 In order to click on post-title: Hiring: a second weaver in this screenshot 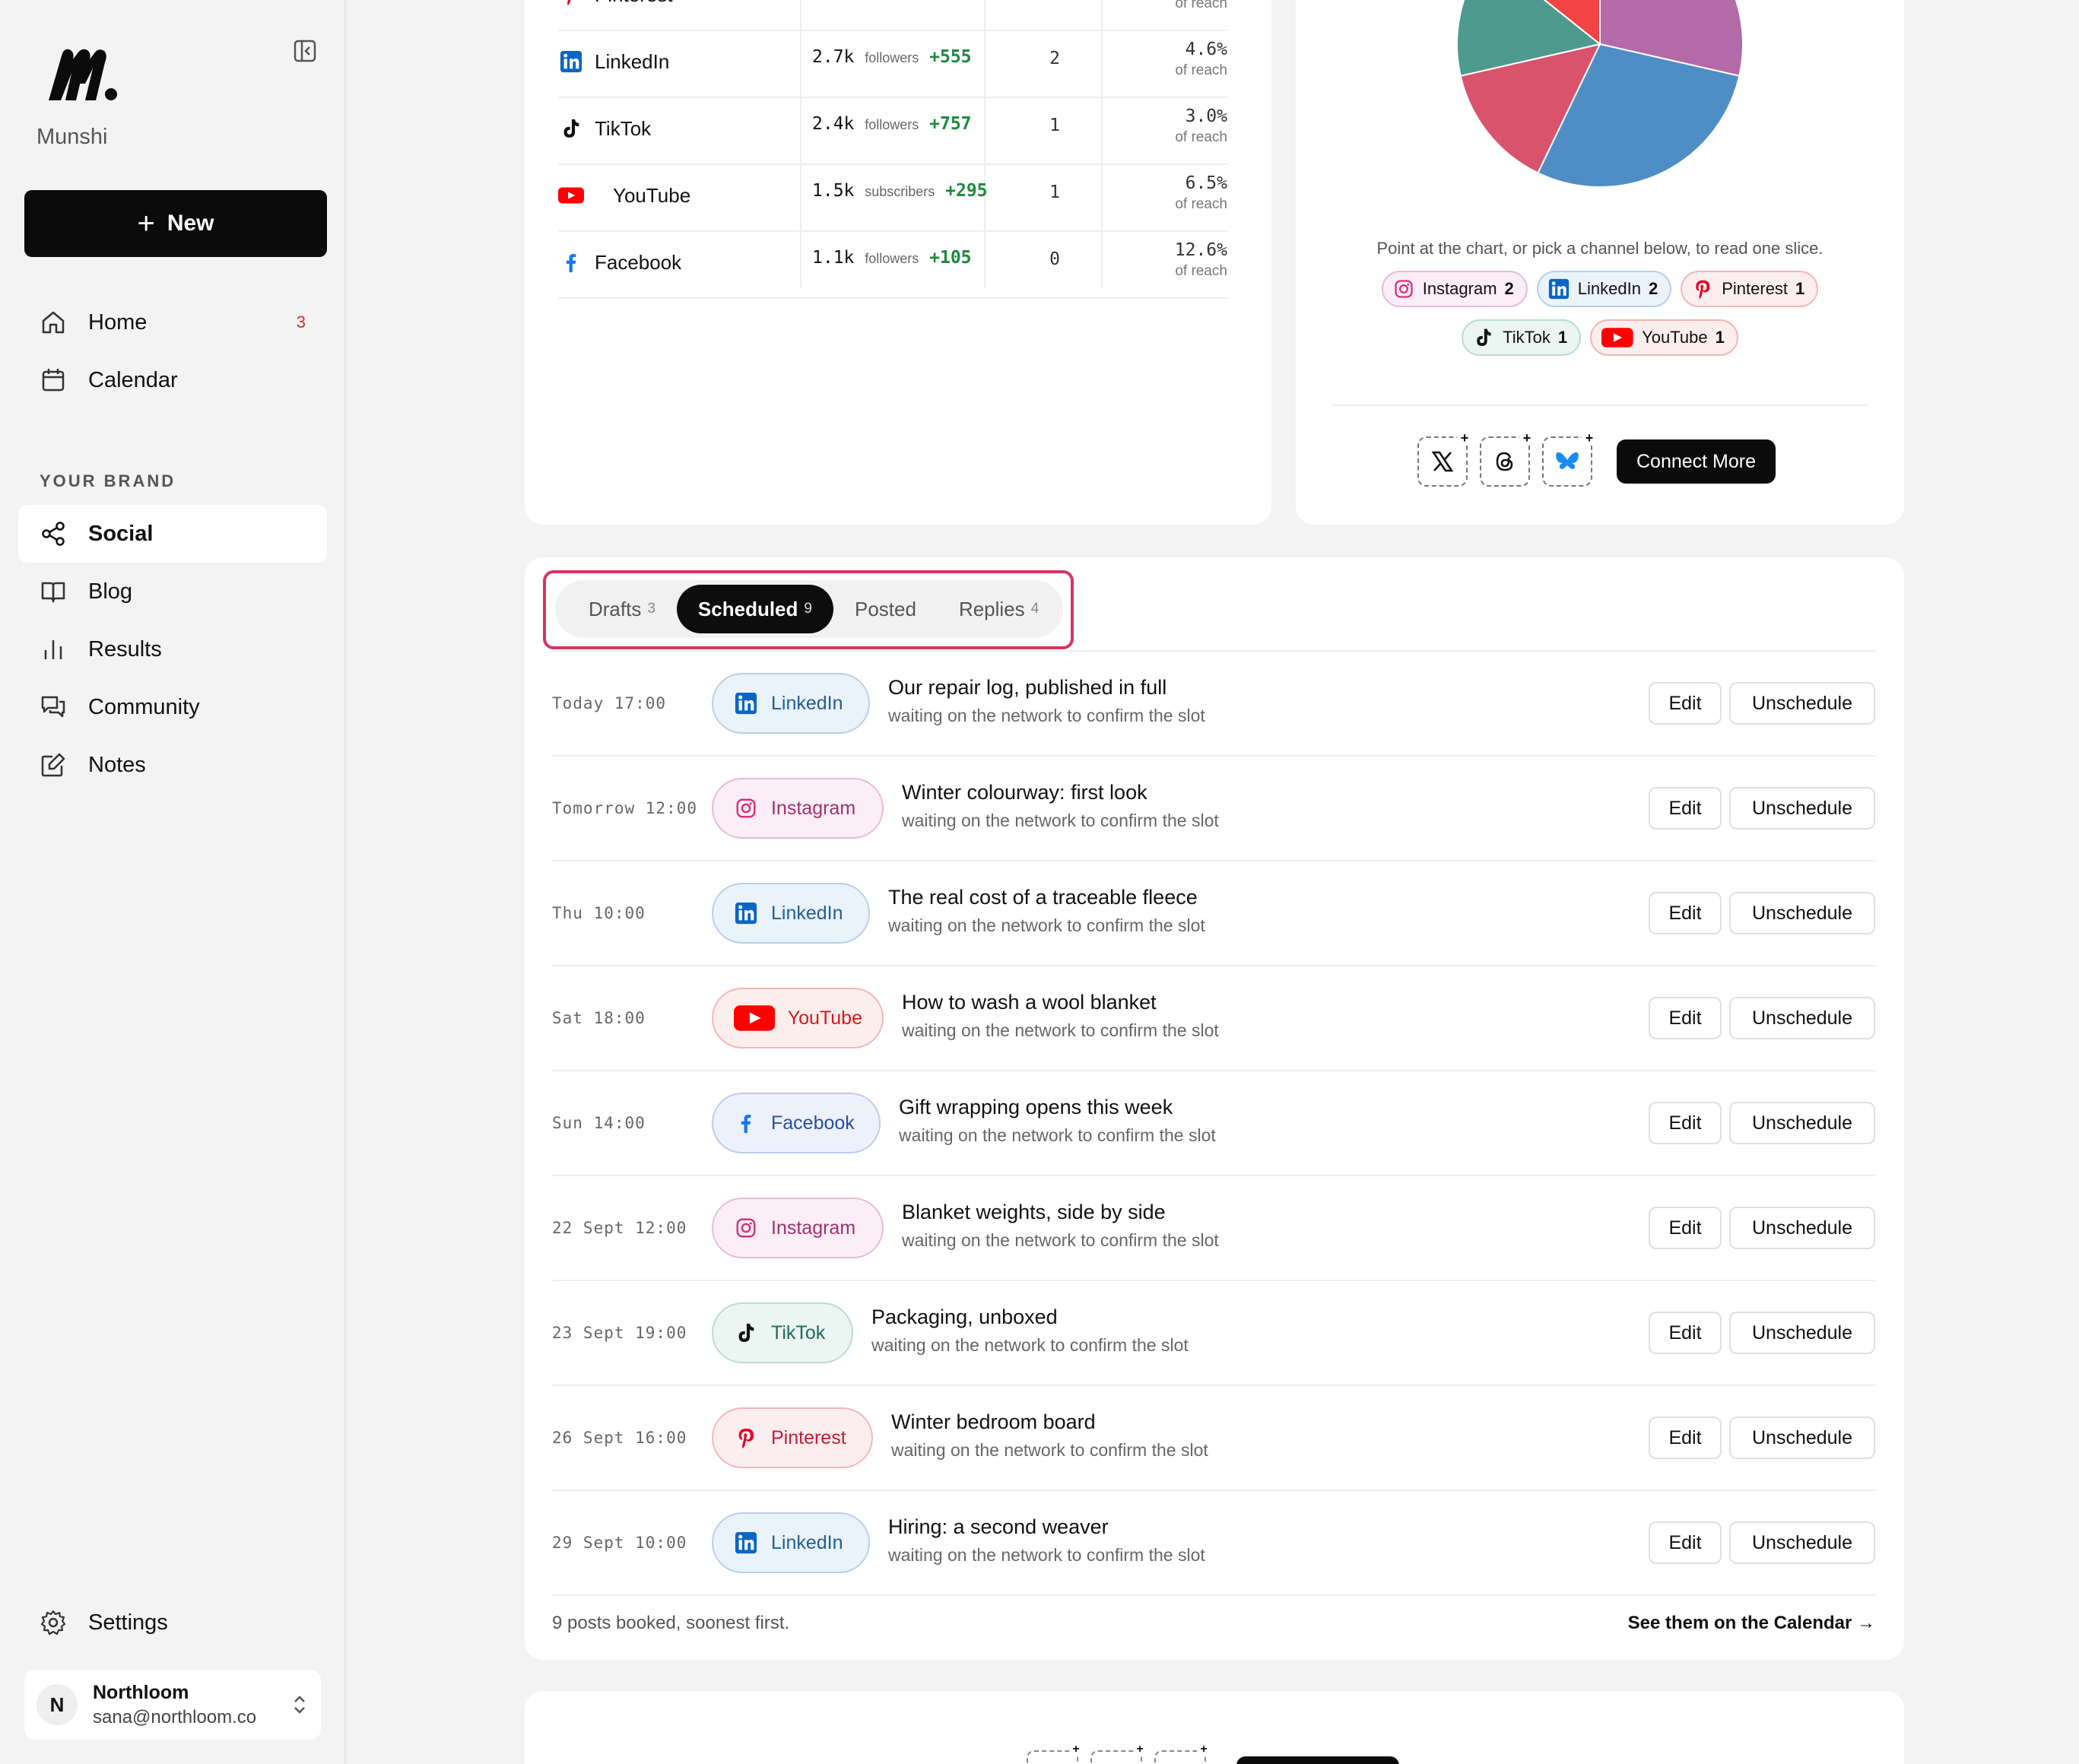, I will do `click(1046, 1527)`.